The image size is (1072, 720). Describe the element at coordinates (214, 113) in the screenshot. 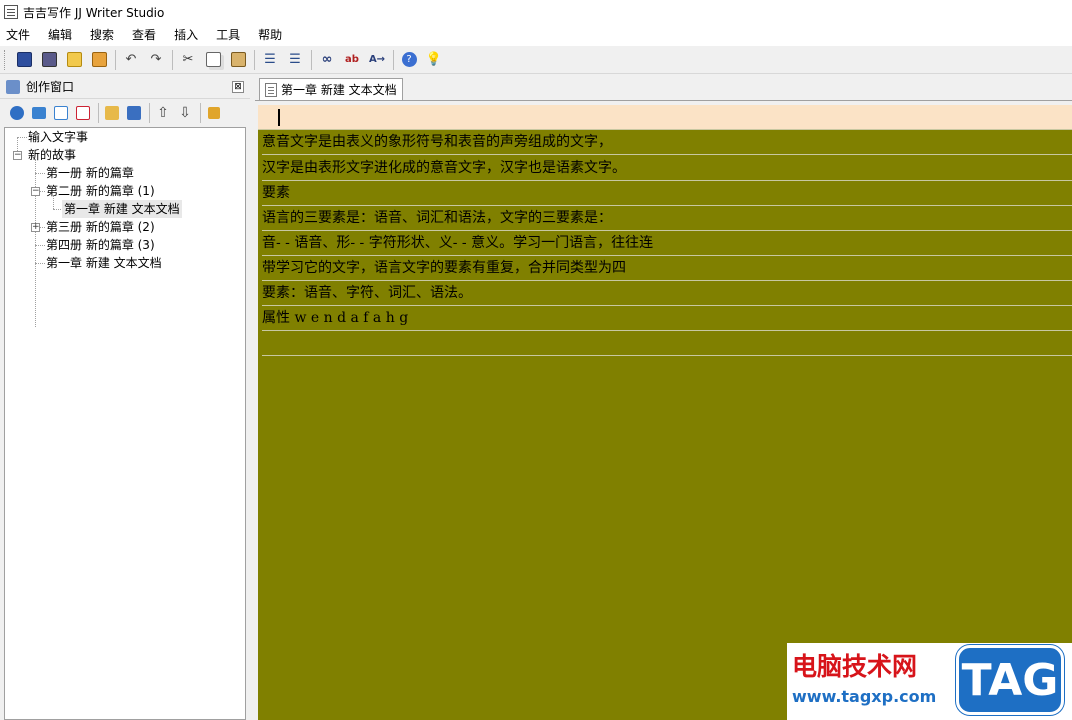

I see `lock-icon` at that location.